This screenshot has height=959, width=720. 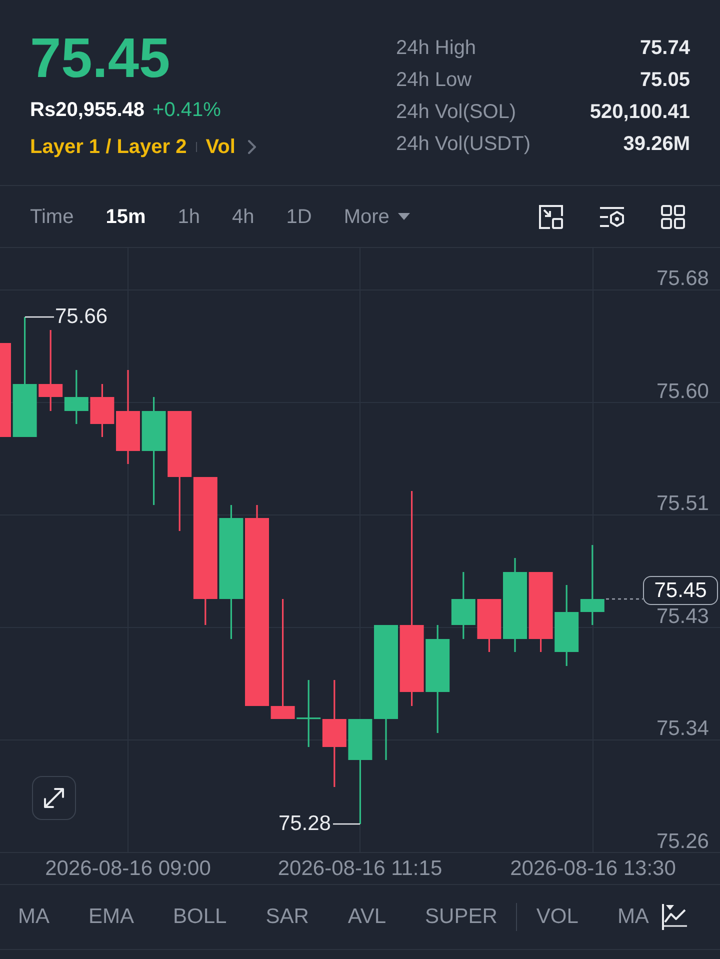 I want to click on chart-icon, so click(x=674, y=917).